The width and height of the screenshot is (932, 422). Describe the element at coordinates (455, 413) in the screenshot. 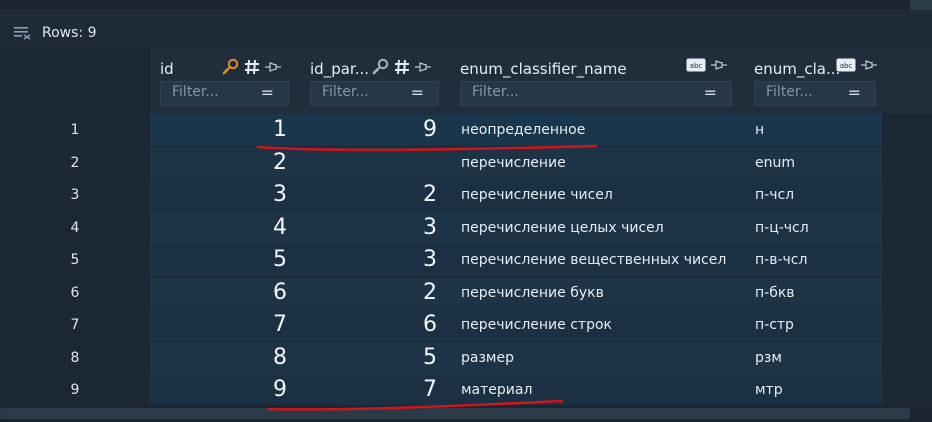

I see `scrollbar-thumb` at that location.